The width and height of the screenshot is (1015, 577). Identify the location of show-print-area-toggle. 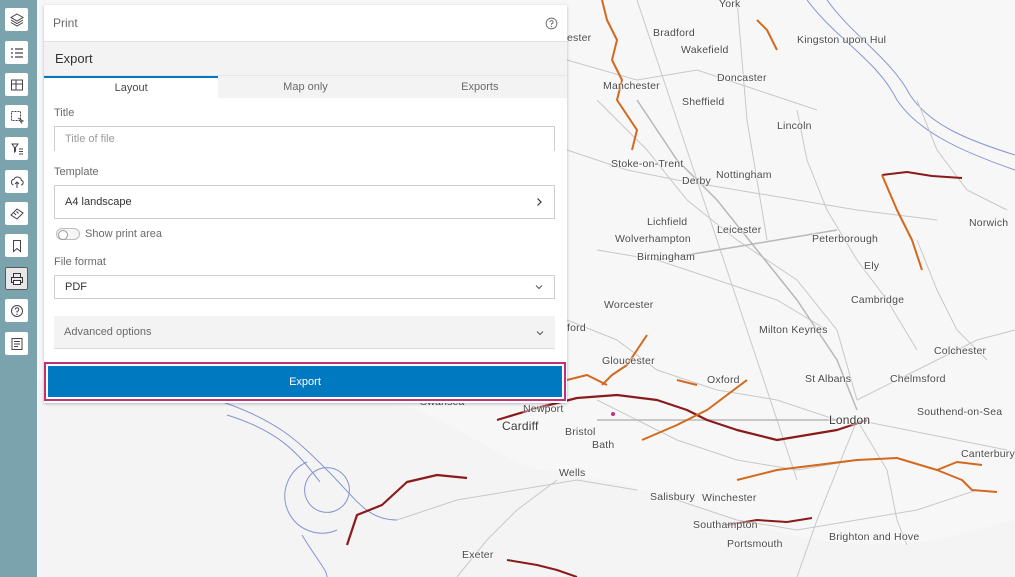
(68, 234).